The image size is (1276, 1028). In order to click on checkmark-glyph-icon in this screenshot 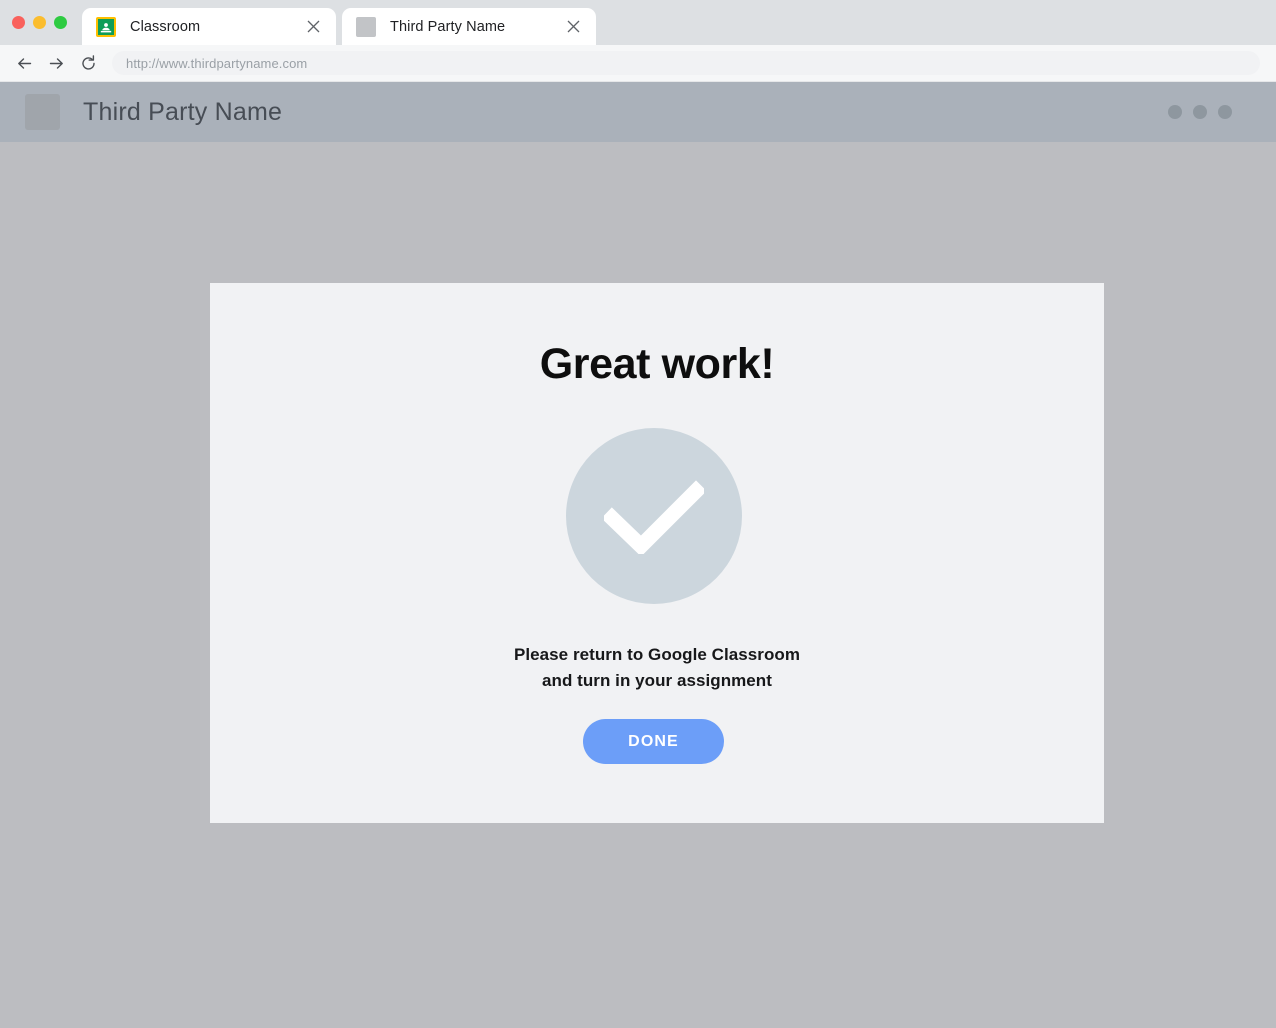, I will do `click(654, 517)`.